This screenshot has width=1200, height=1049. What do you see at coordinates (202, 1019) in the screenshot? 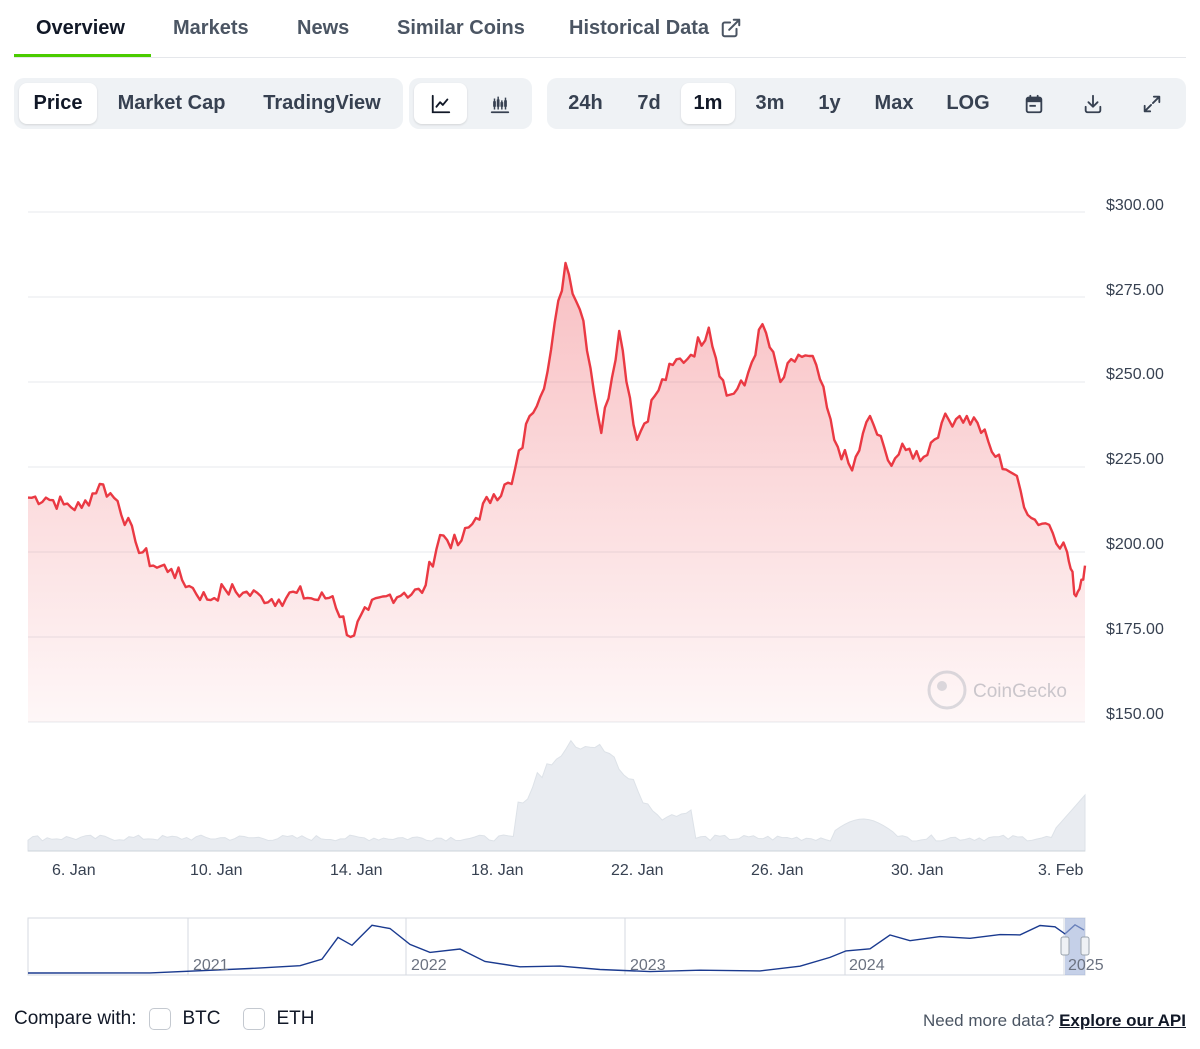
I see `btc-label: BTC` at bounding box center [202, 1019].